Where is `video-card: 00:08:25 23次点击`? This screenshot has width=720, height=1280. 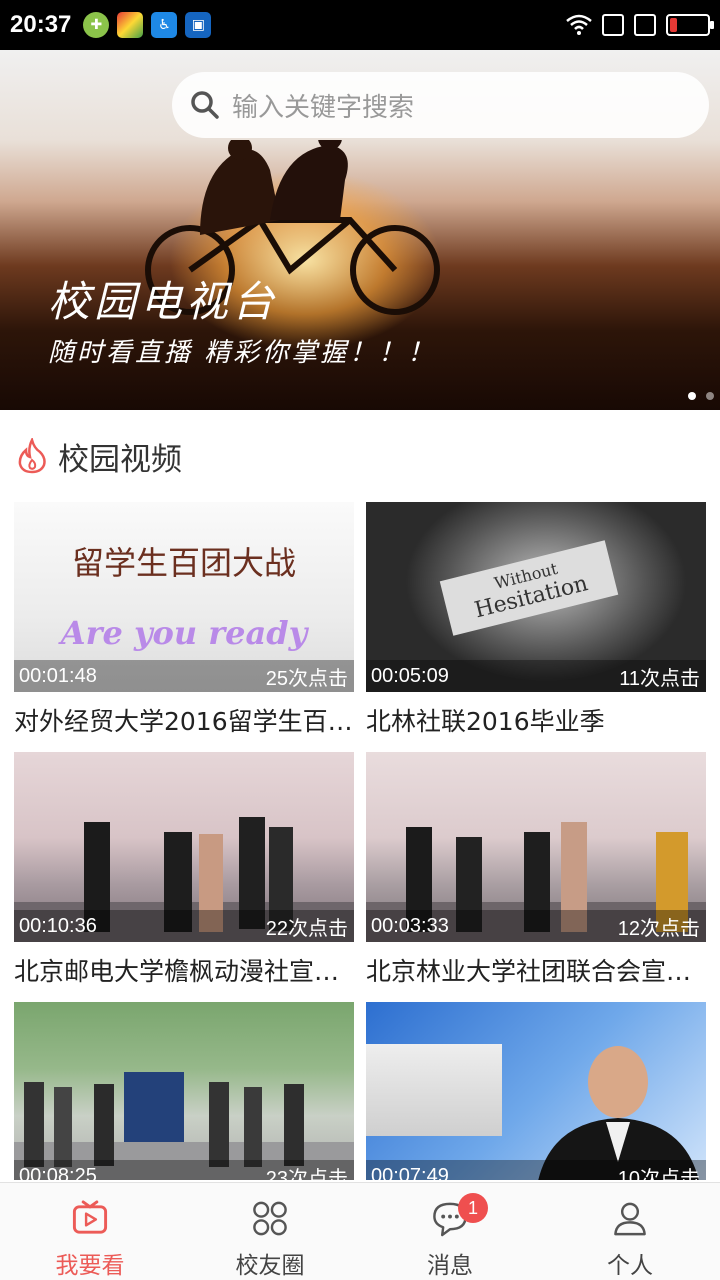
video-card: 00:08:25 23次点击 is located at coordinates (184, 1091).